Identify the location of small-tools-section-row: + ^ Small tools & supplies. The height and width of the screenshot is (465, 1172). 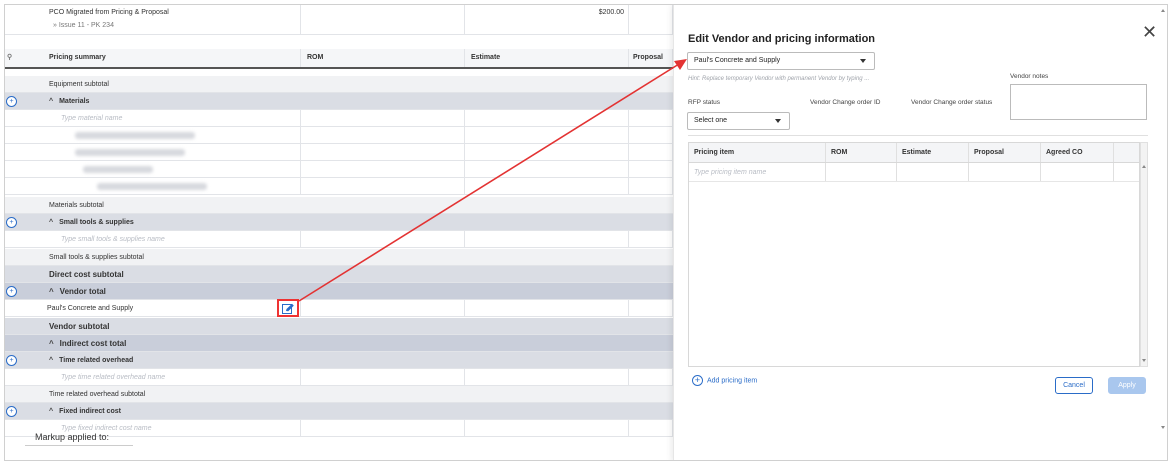
(339, 222).